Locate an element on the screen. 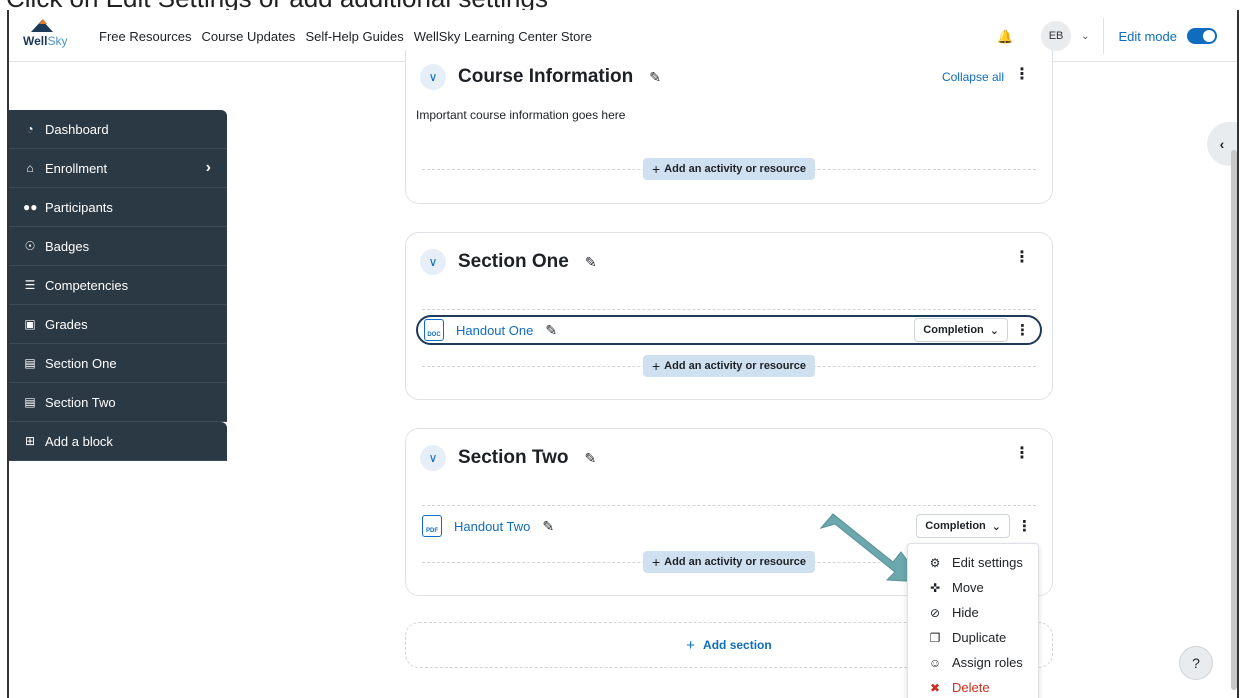 The width and height of the screenshot is (1246, 698). nav-link-store: WellSky Learning Center Store is located at coordinates (503, 36).